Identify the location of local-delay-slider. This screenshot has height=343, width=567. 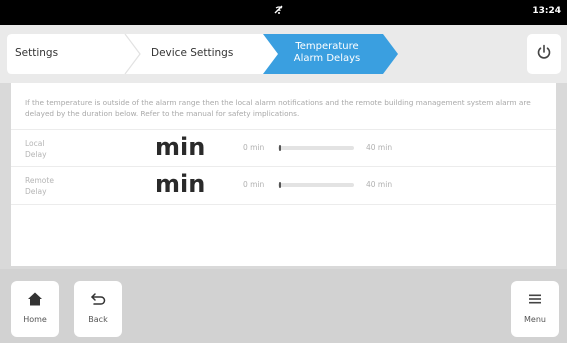
(316, 148).